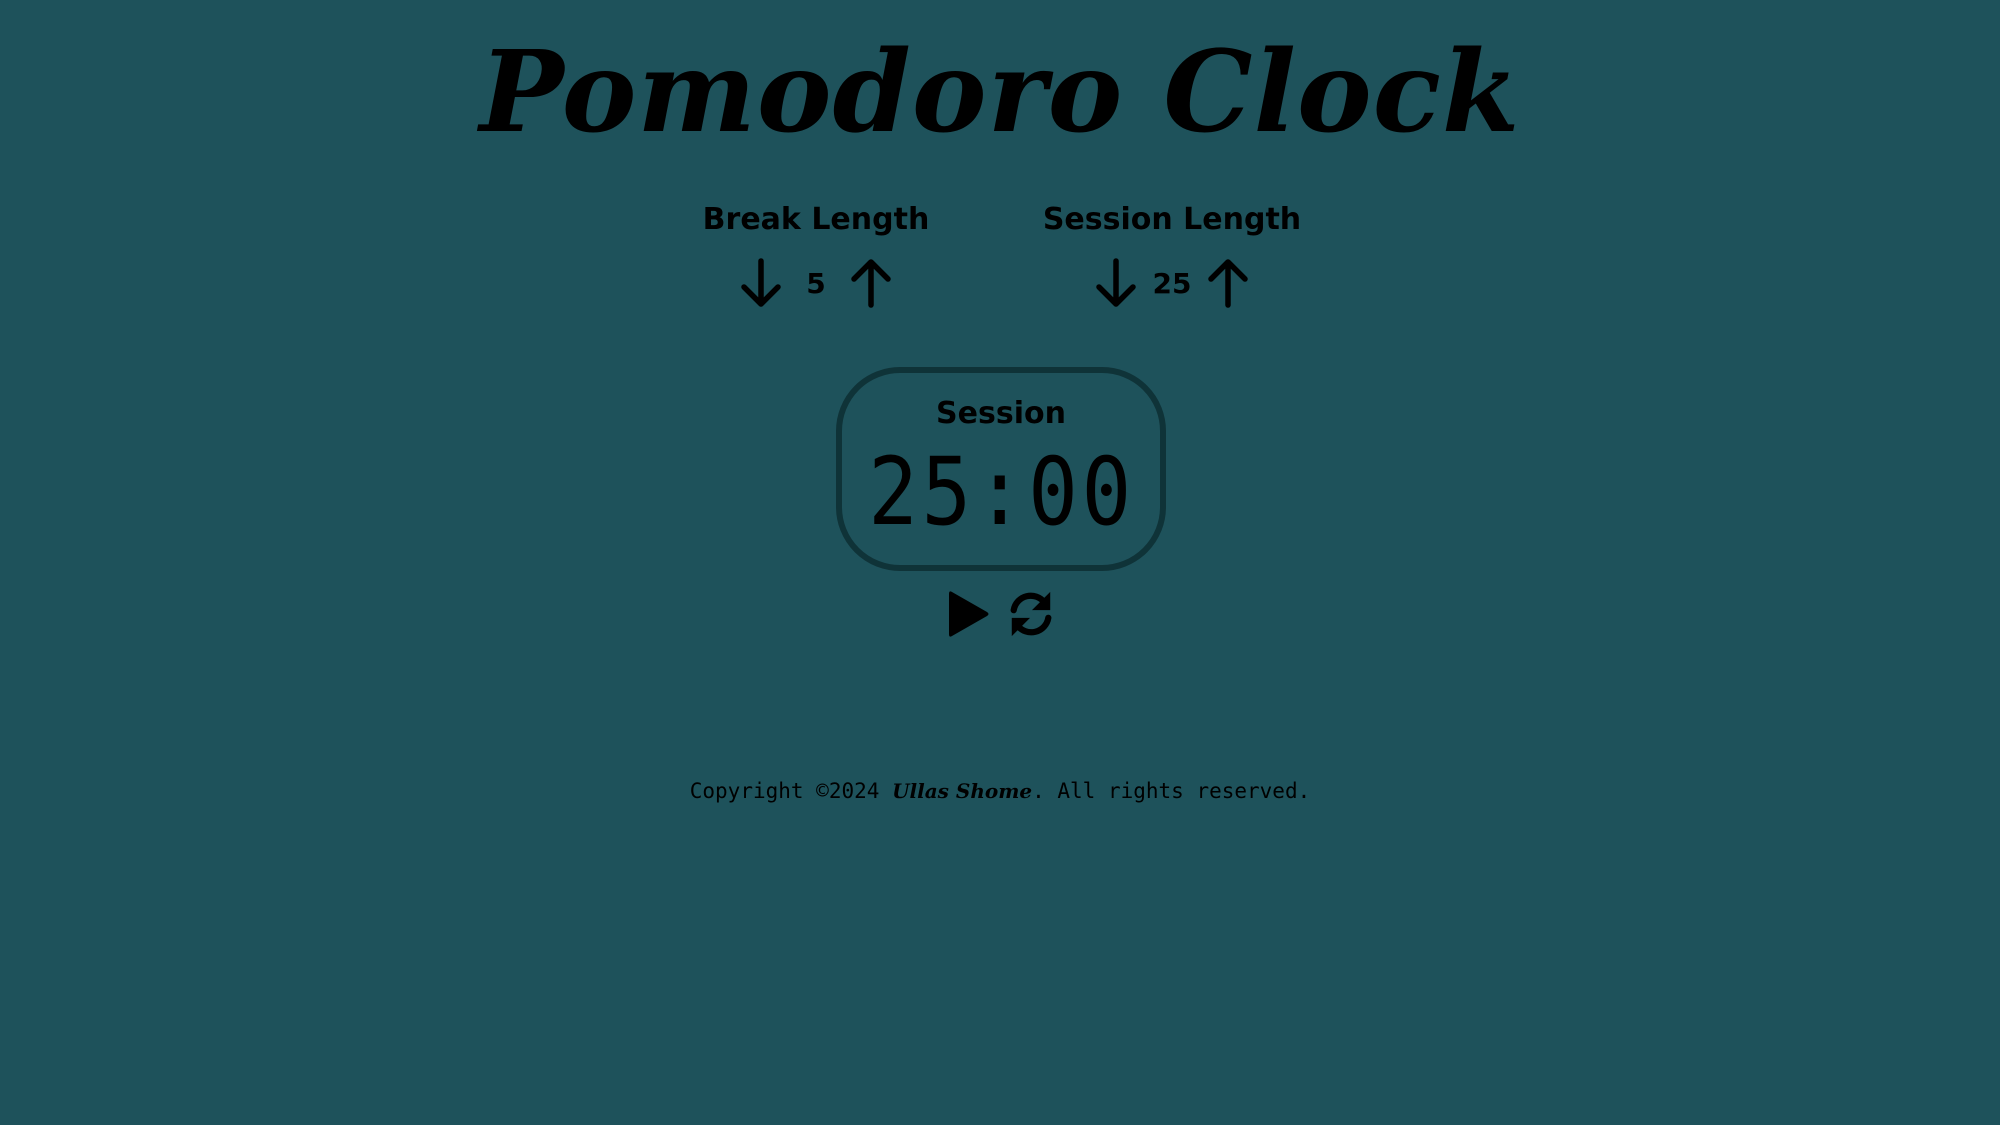 This screenshot has width=2000, height=1125. What do you see at coordinates (816, 253) in the screenshot?
I see `break-length-panel: Break Length 5` at bounding box center [816, 253].